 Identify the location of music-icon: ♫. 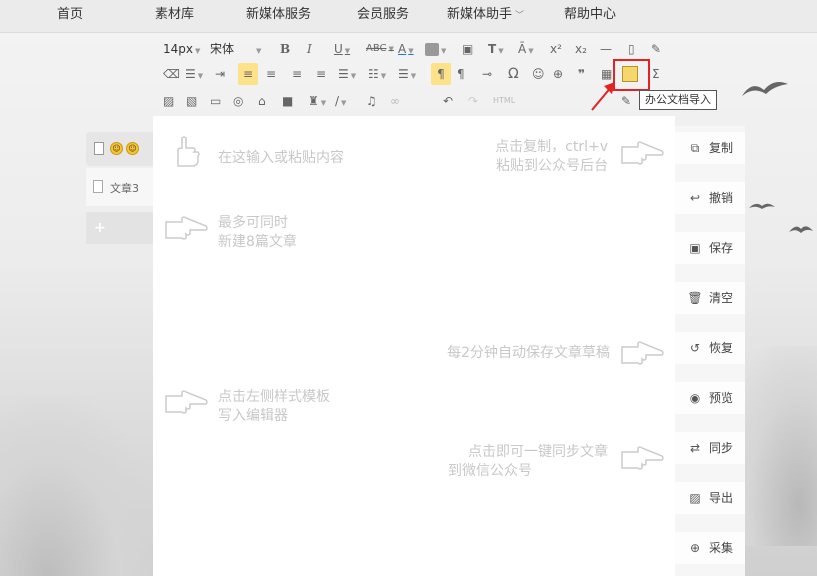
(371, 101).